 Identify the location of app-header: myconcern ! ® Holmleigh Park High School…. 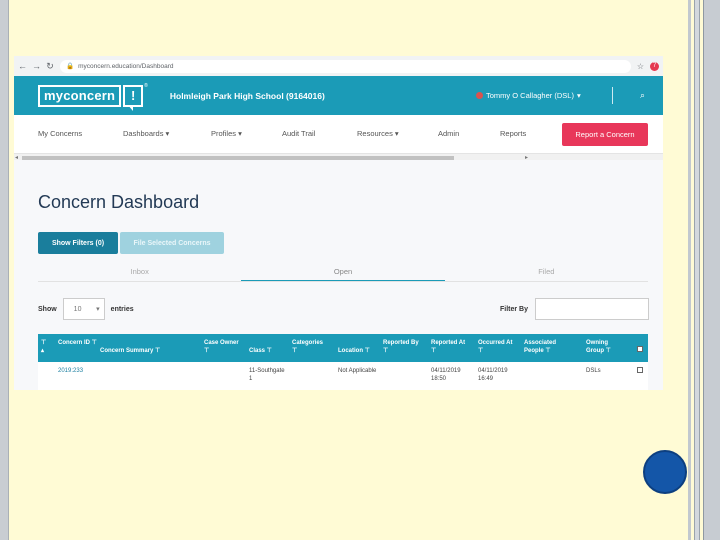
(338, 95).